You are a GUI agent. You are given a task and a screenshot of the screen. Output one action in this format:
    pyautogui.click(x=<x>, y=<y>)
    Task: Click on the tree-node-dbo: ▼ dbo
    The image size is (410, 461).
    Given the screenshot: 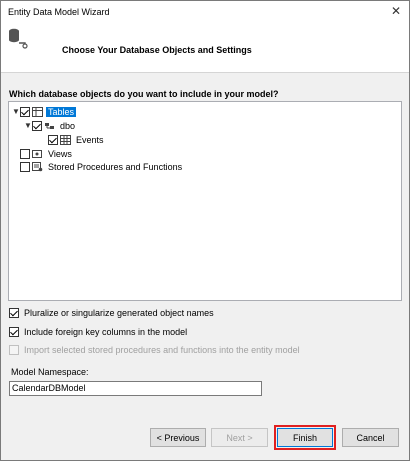 What is the action you would take?
    pyautogui.click(x=50, y=125)
    